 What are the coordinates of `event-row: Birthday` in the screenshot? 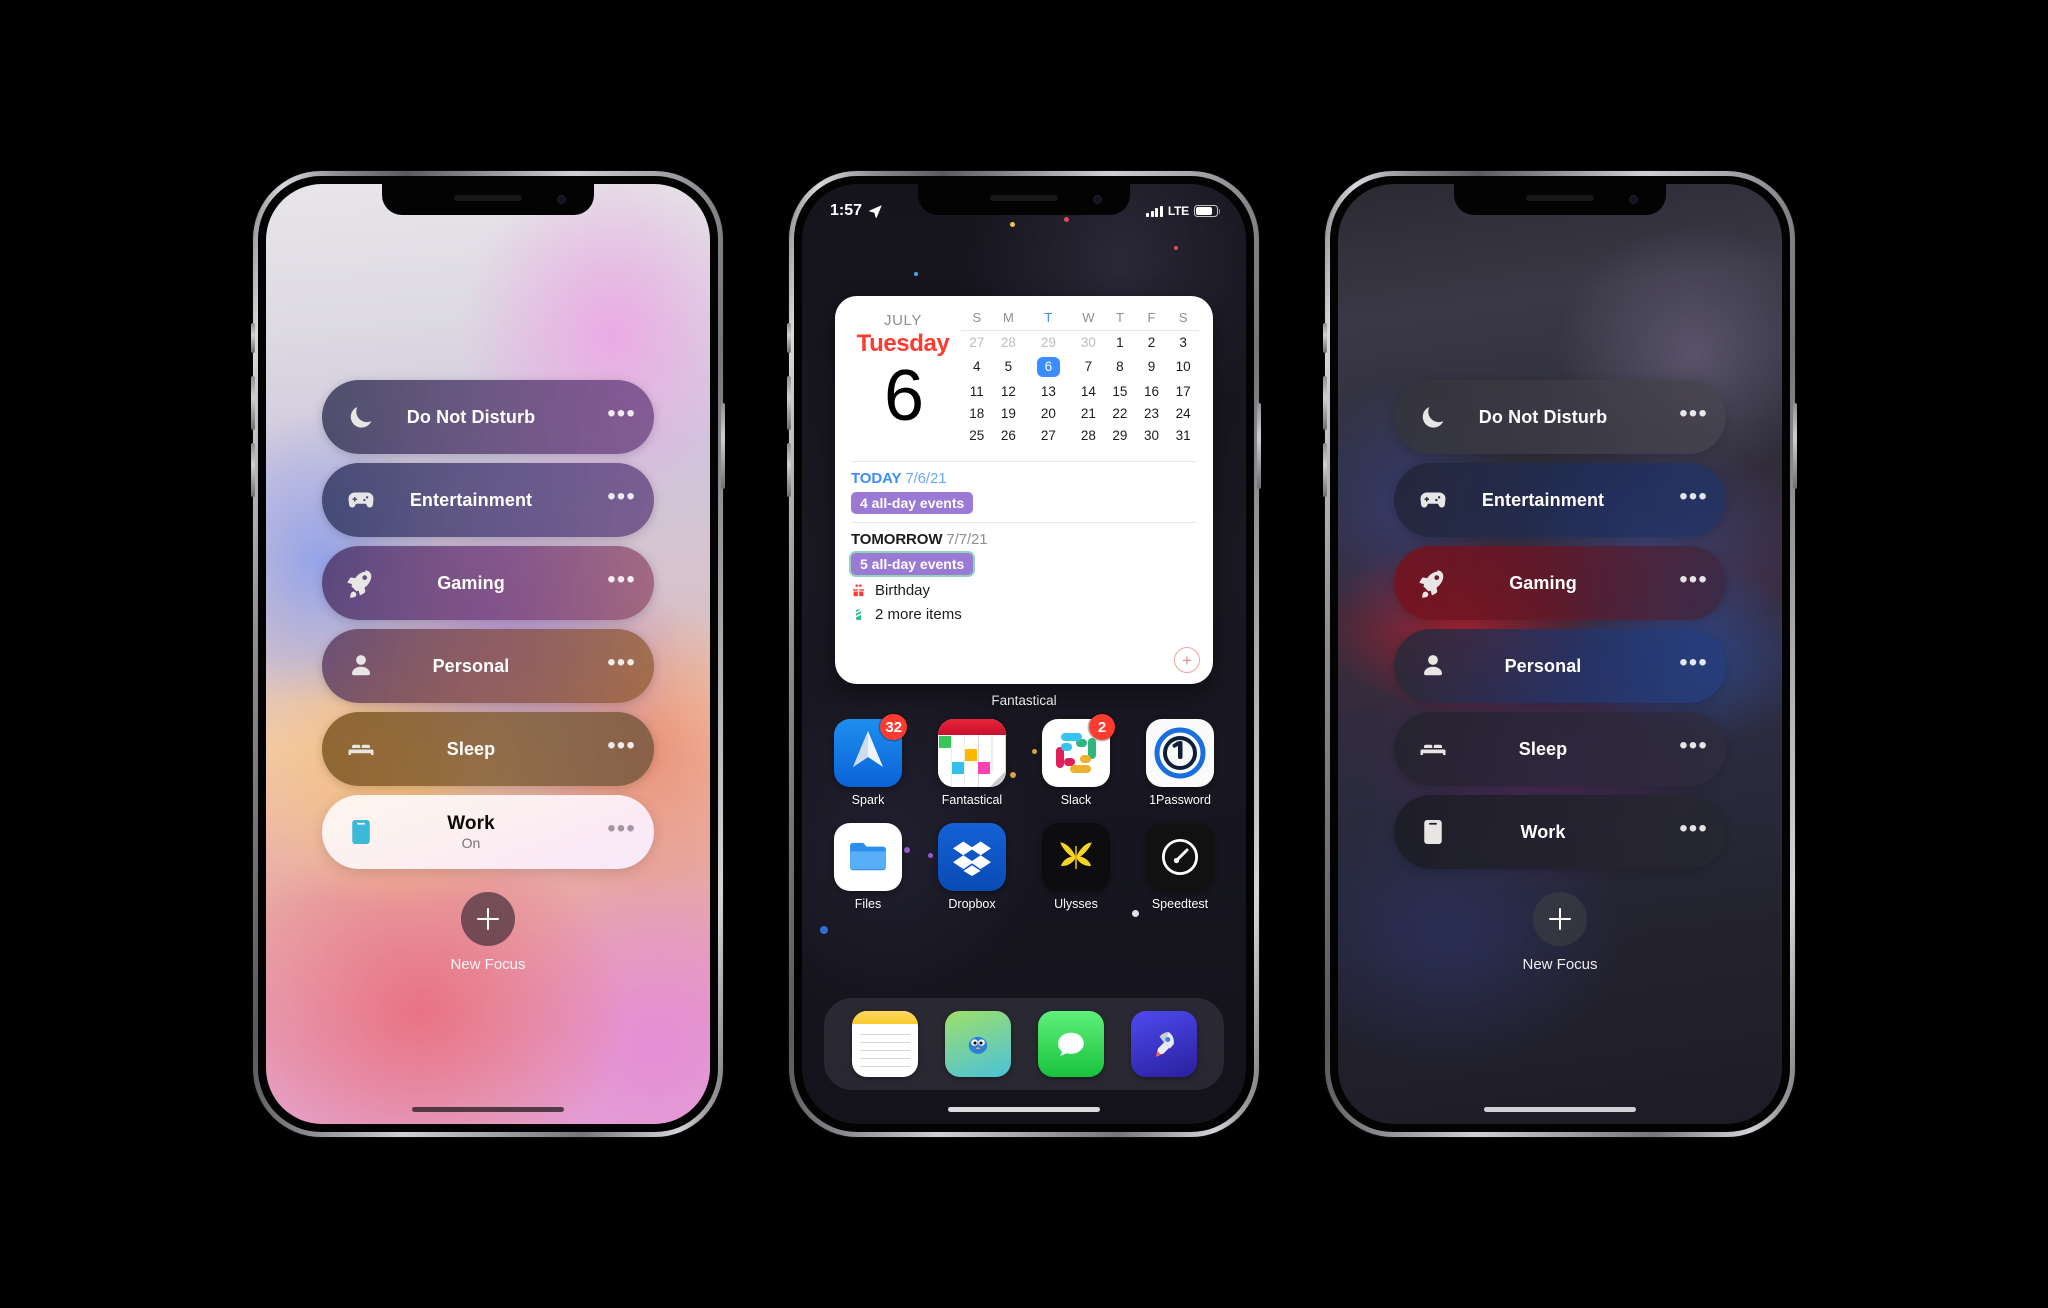 It's located at (1024, 590).